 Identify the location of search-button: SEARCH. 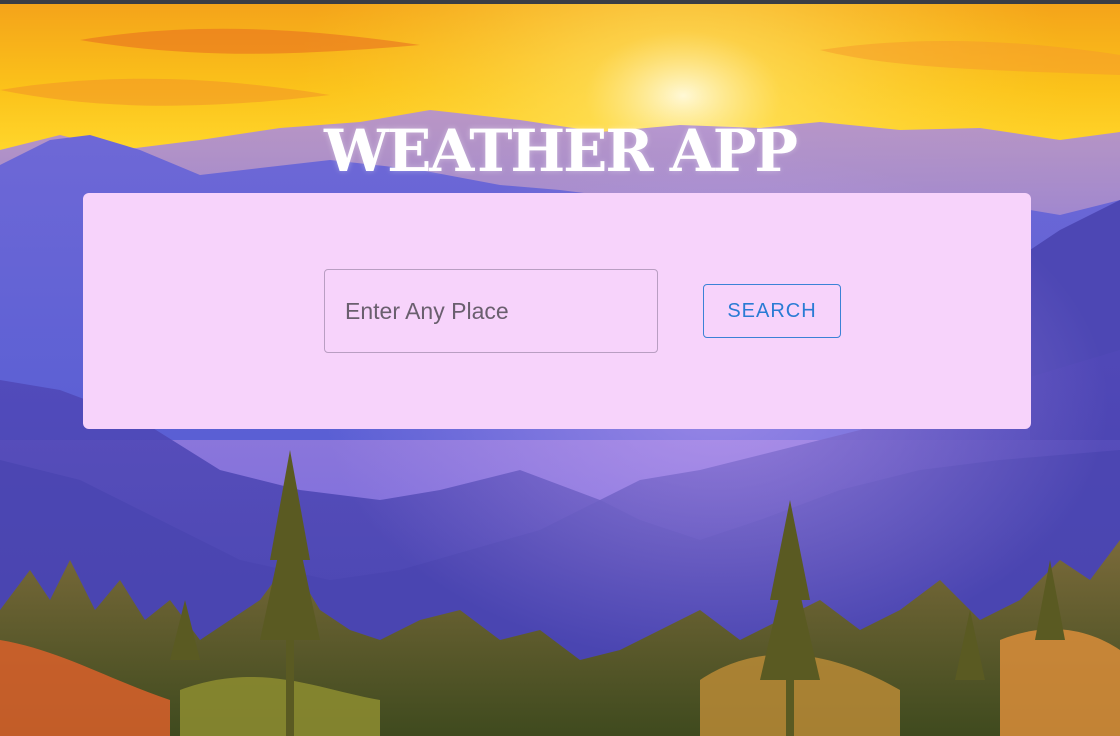
(772, 311).